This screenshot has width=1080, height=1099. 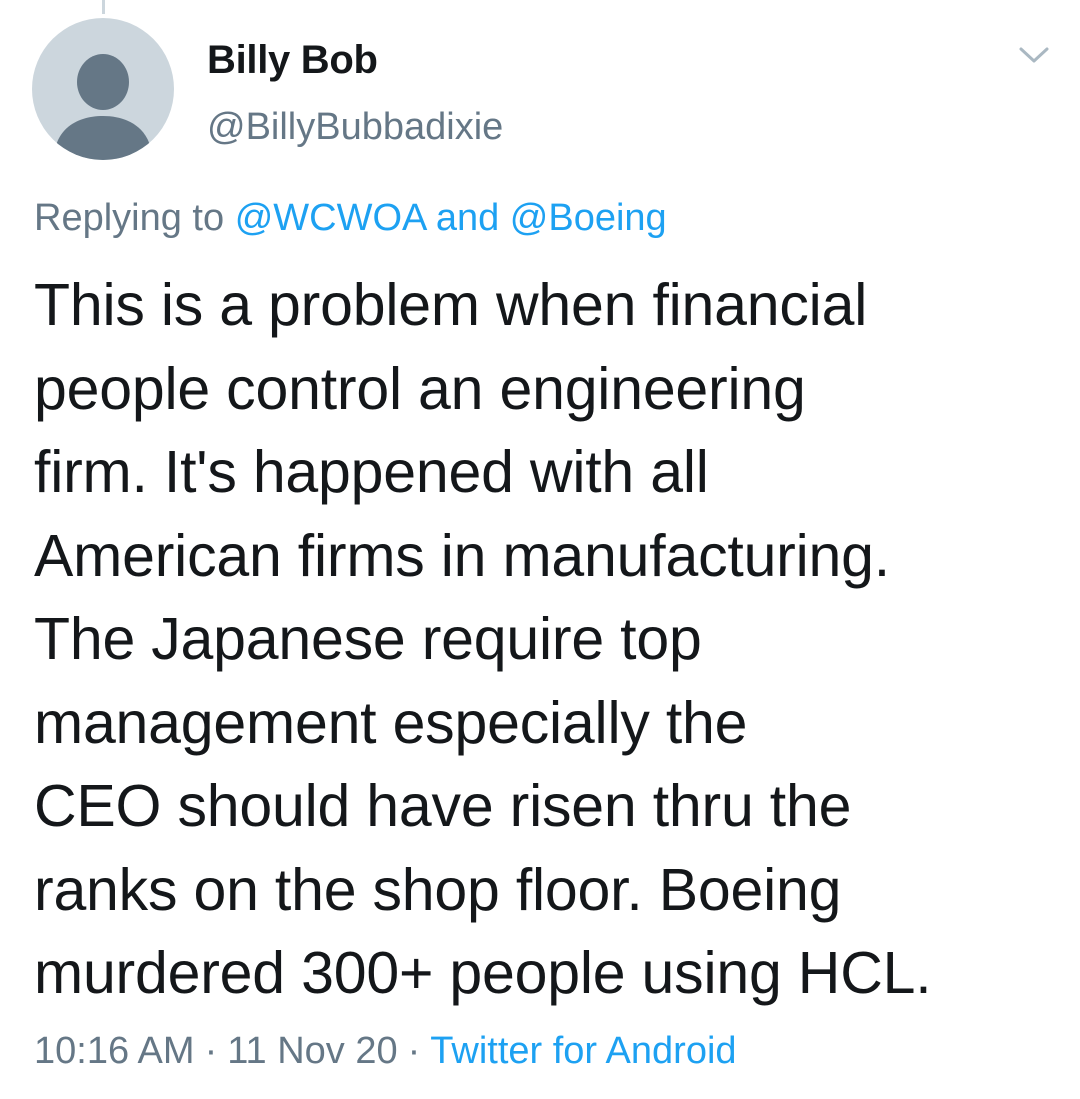 What do you see at coordinates (103, 107) in the screenshot?
I see `default-profile-silhouette-icon` at bounding box center [103, 107].